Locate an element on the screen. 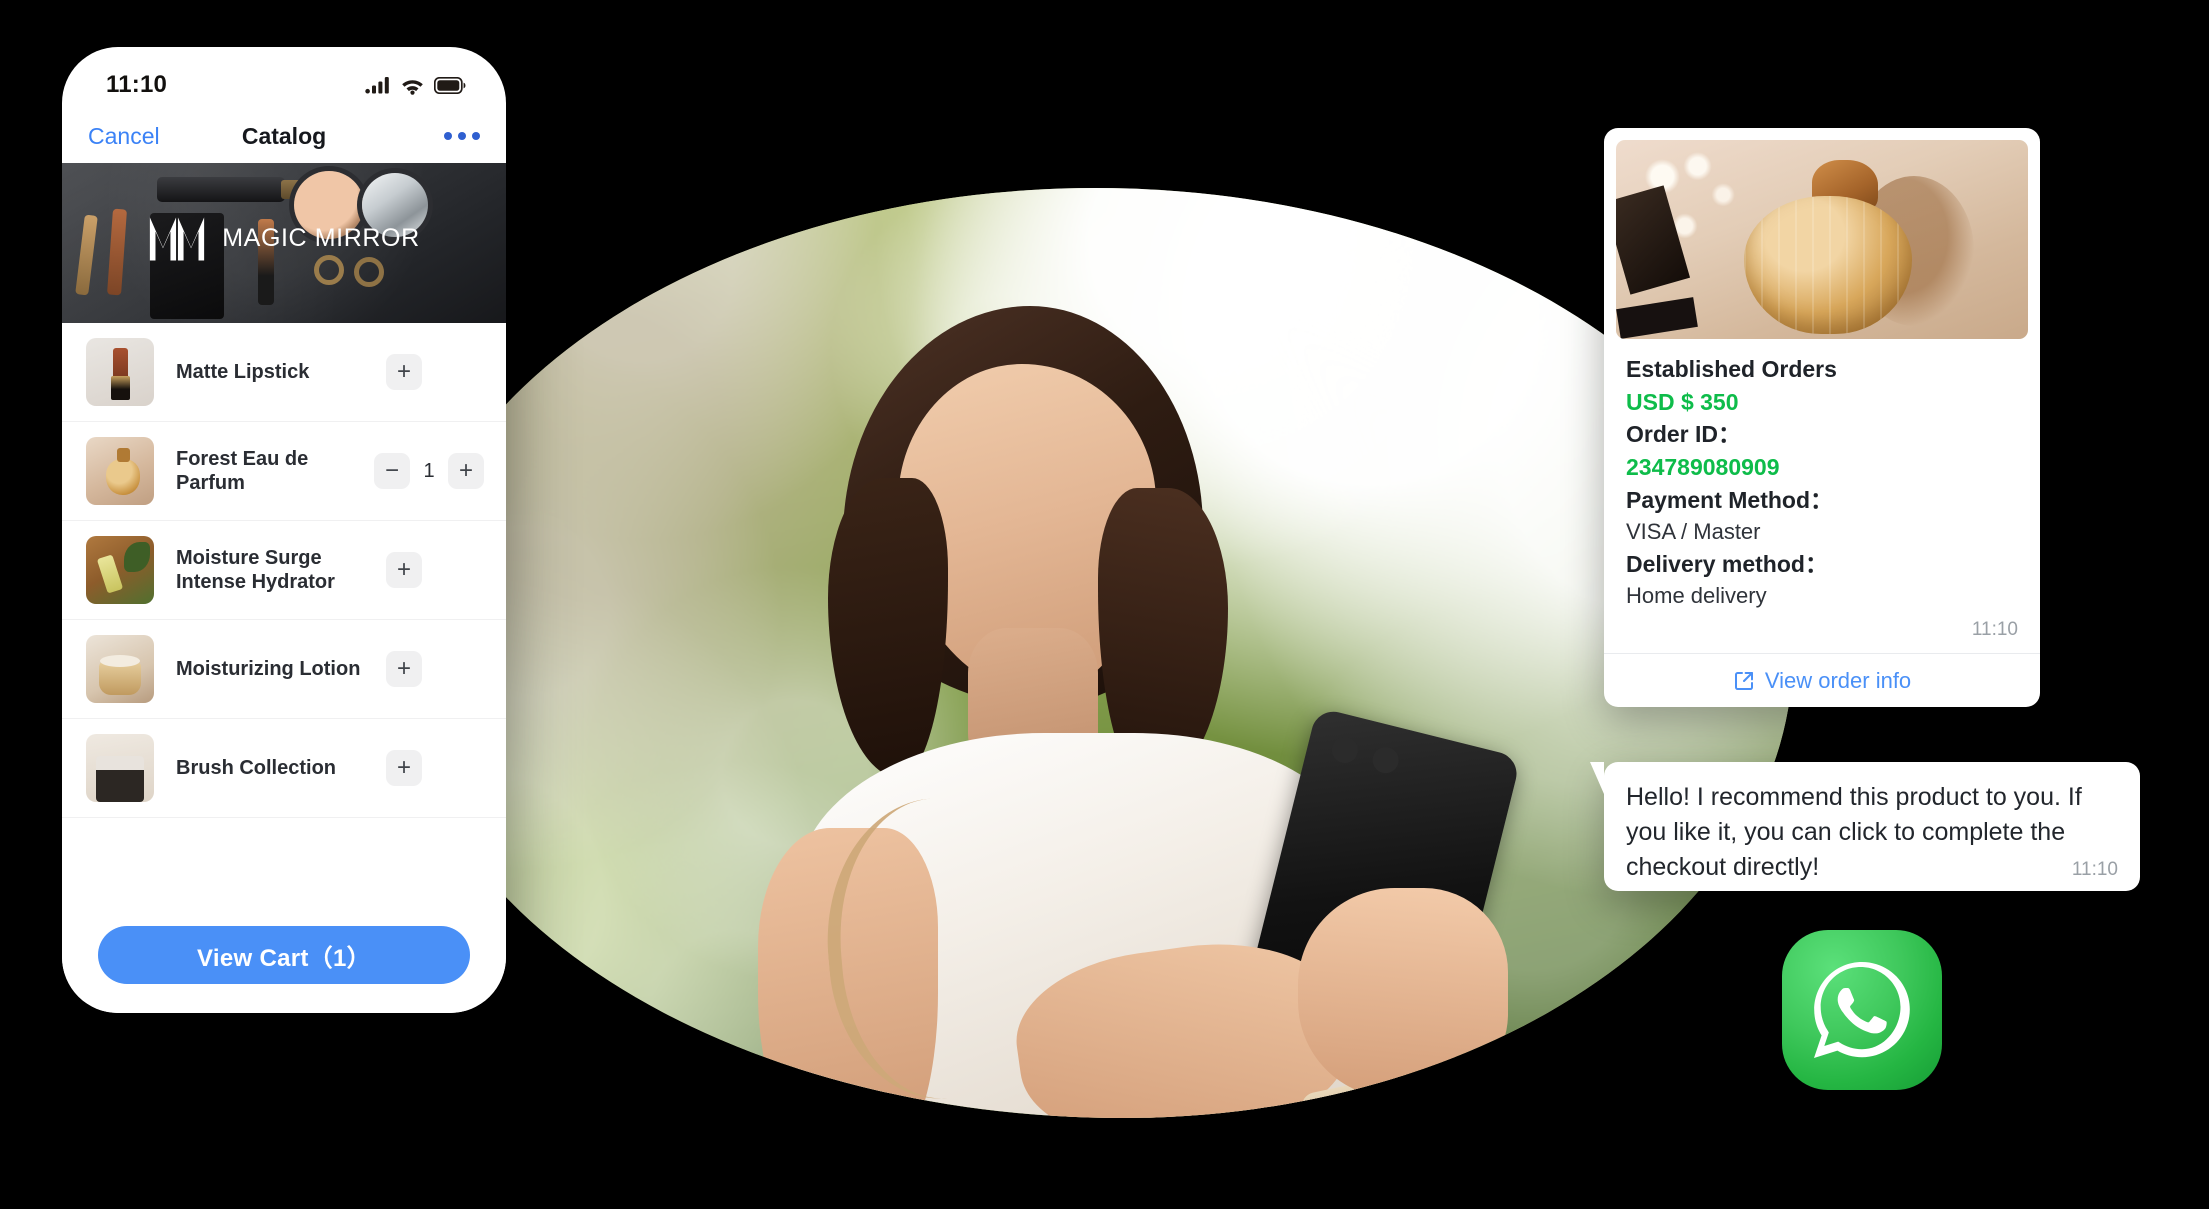 The image size is (2209, 1209). battery-icon is located at coordinates (450, 85).